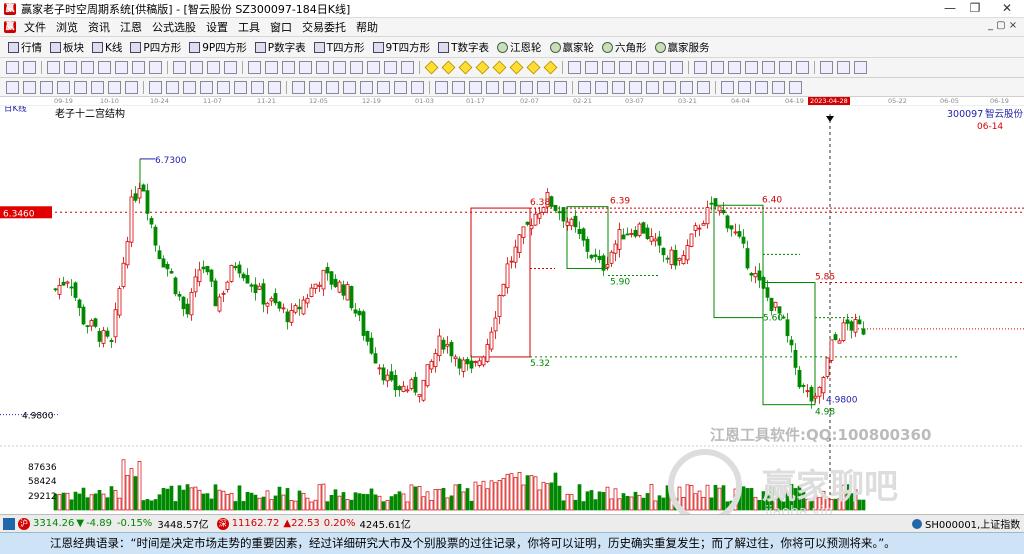 This screenshot has width=1024, height=554. Describe the element at coordinates (217, 27) in the screenshot. I see `menu-settings: 设置` at that location.